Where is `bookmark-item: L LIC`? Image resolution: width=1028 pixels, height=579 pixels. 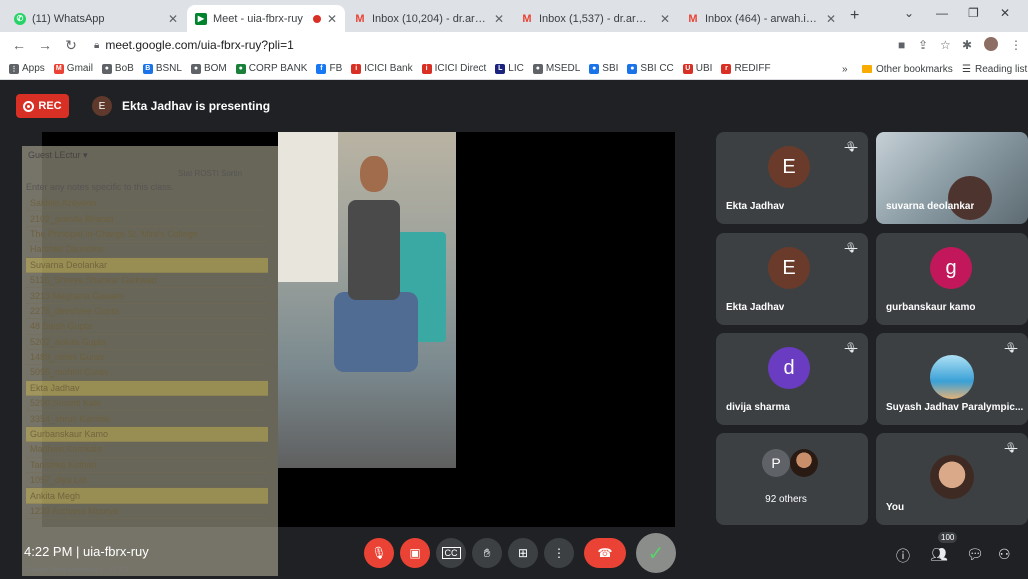 bookmark-item: L LIC is located at coordinates (509, 68).